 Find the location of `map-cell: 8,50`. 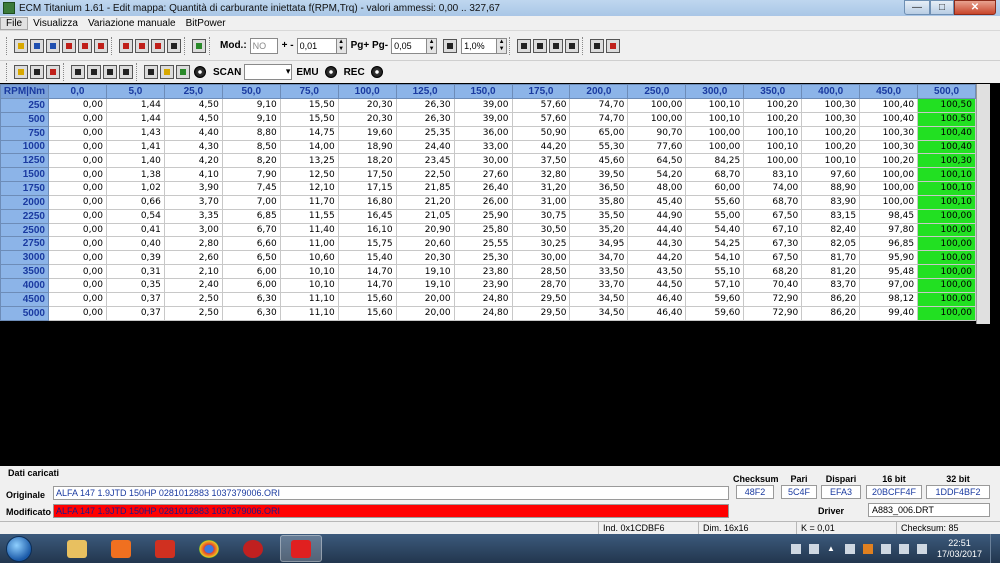

map-cell: 8,50 is located at coordinates (251, 147).